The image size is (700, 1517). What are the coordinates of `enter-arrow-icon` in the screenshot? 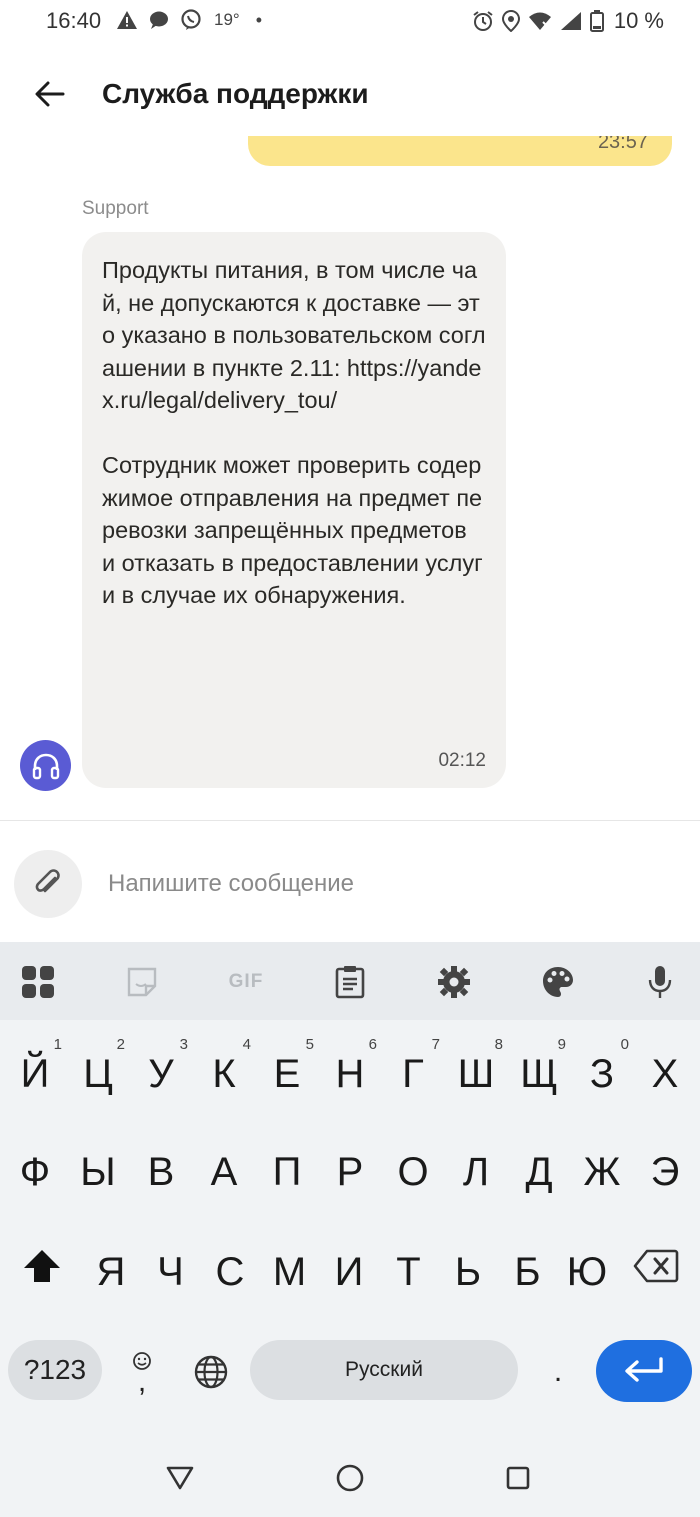 It's located at (644, 1369).